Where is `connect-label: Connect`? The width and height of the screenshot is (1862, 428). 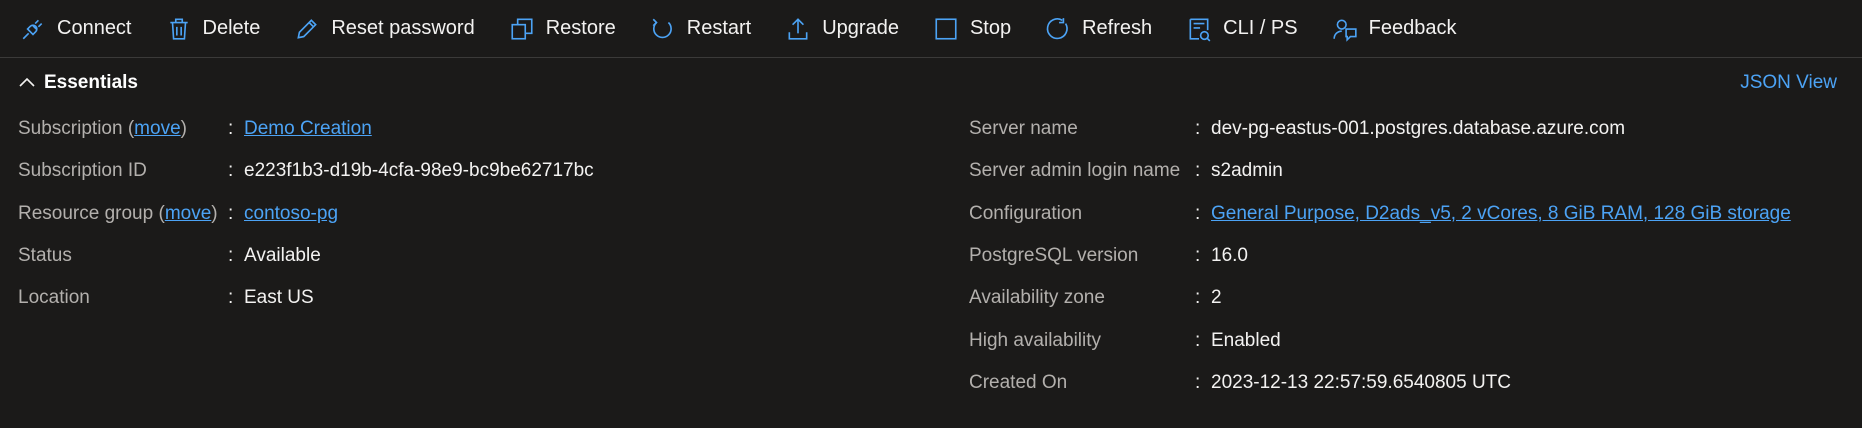 connect-label: Connect is located at coordinates (94, 28).